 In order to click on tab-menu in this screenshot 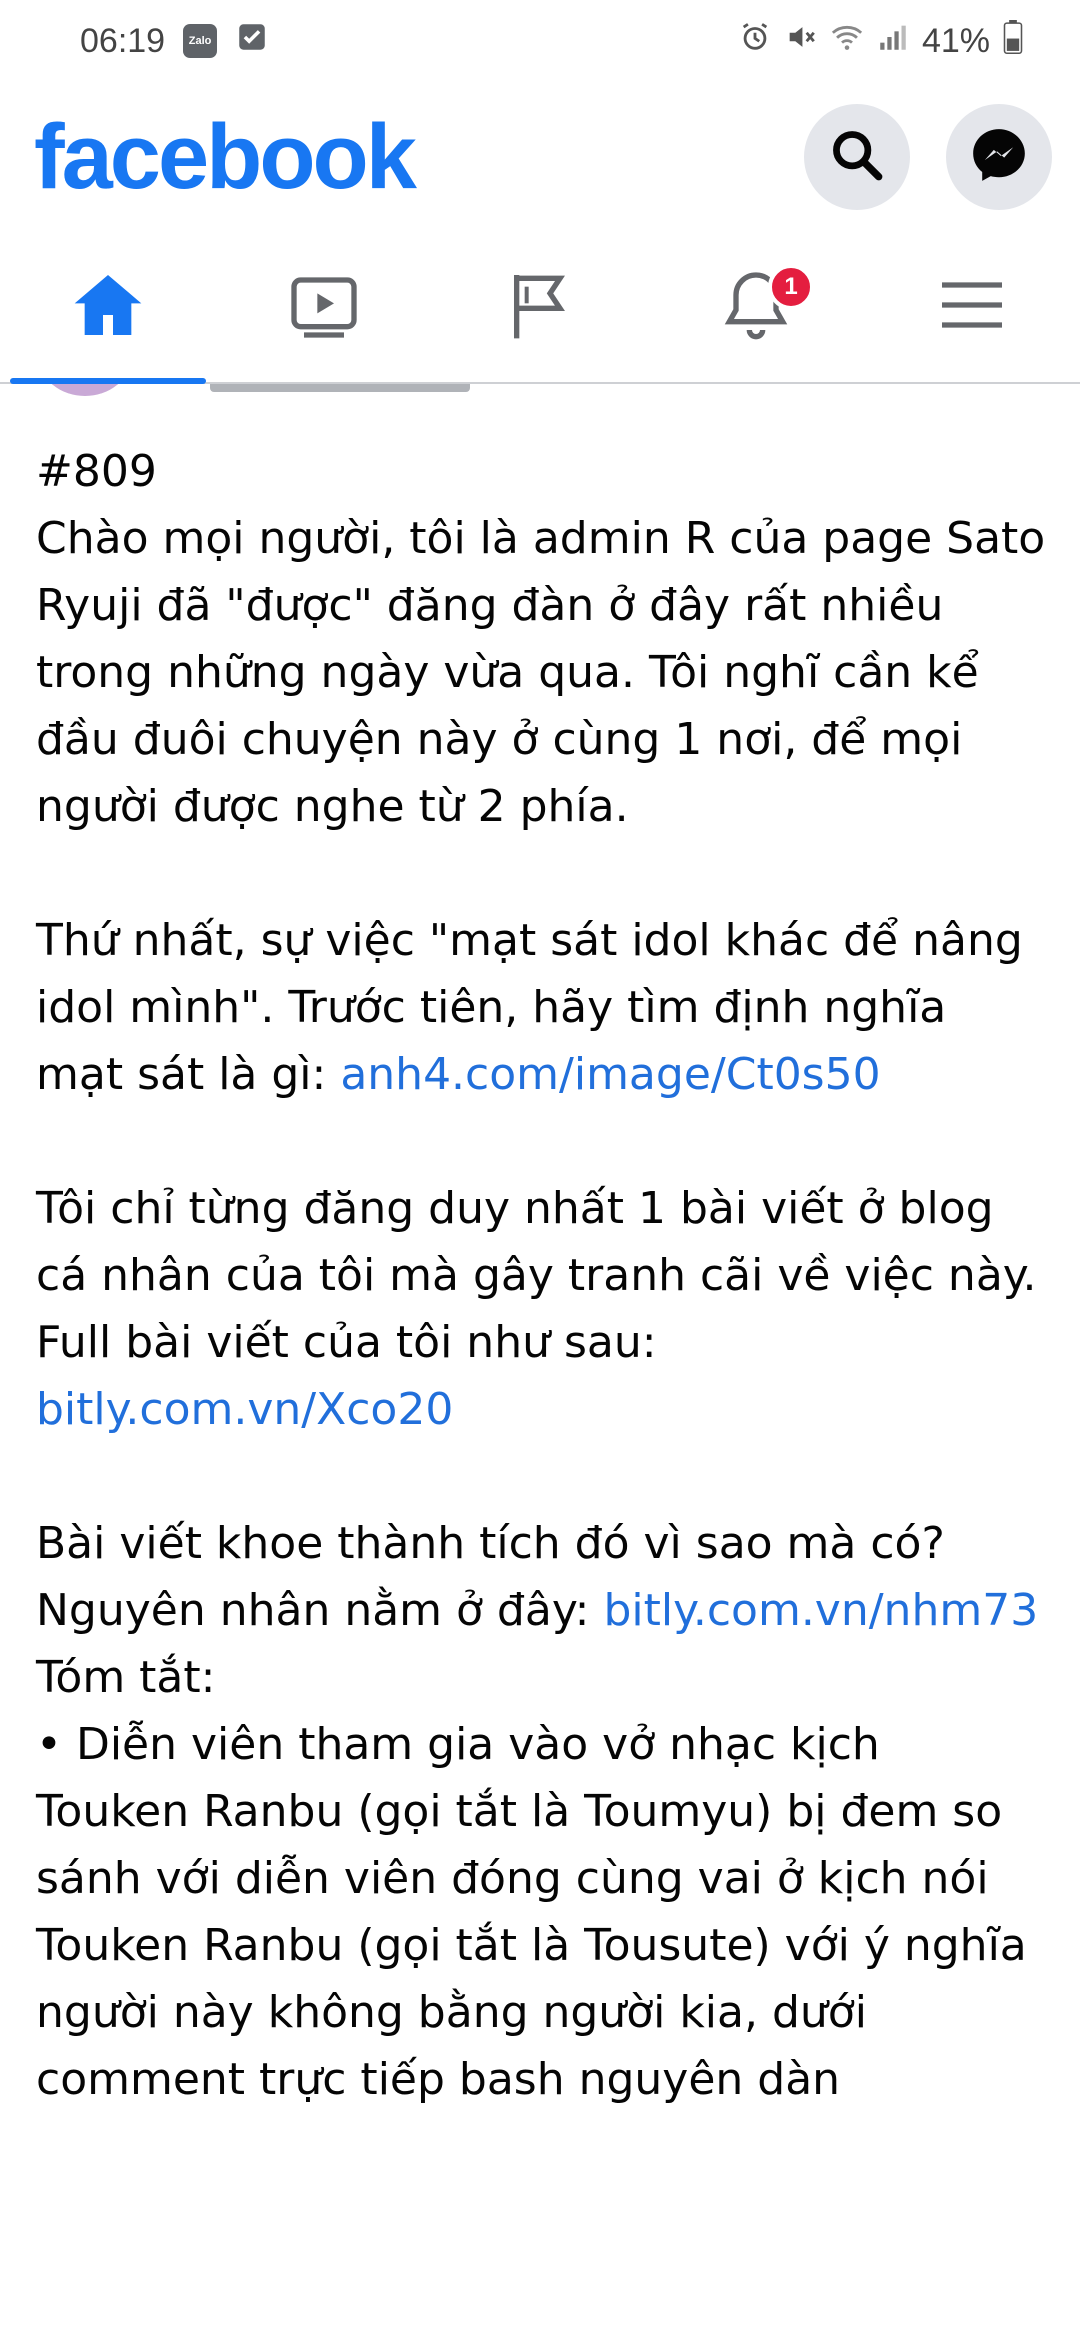, I will do `click(972, 307)`.